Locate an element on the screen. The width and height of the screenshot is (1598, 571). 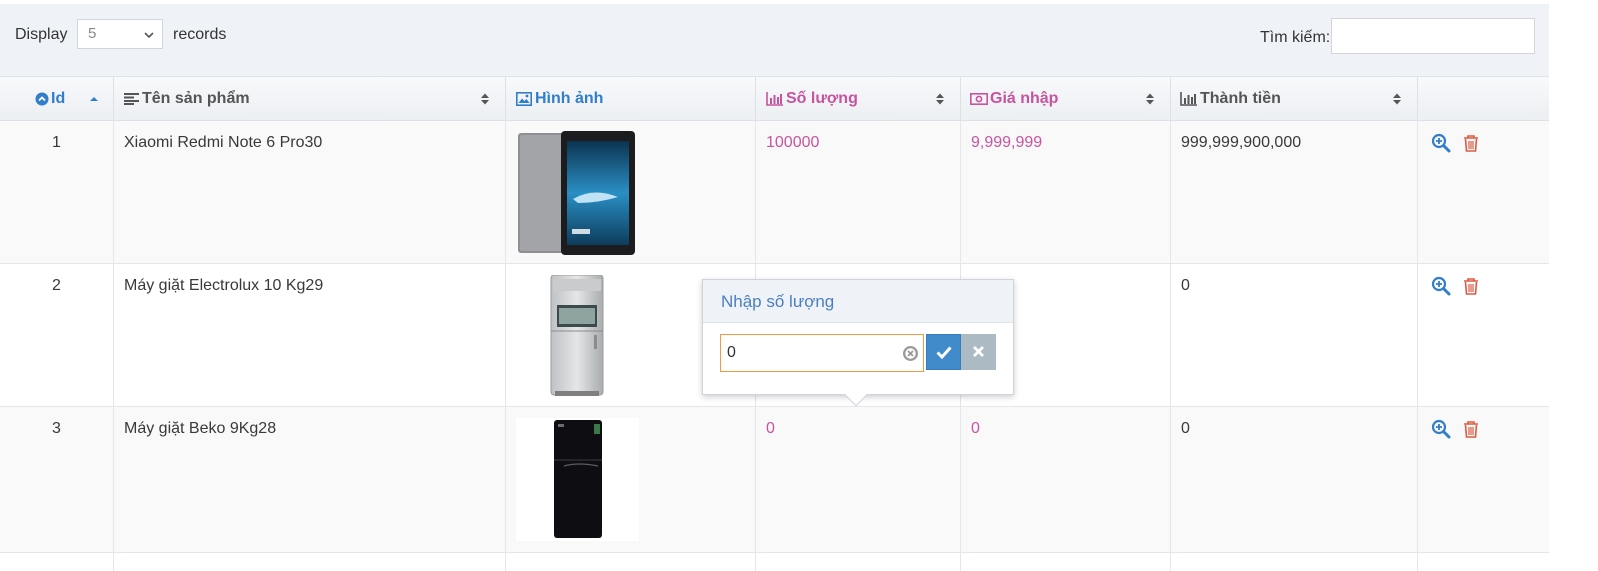
product-name: Máy giặt Electrolux 10 Kg29 is located at coordinates (224, 285).